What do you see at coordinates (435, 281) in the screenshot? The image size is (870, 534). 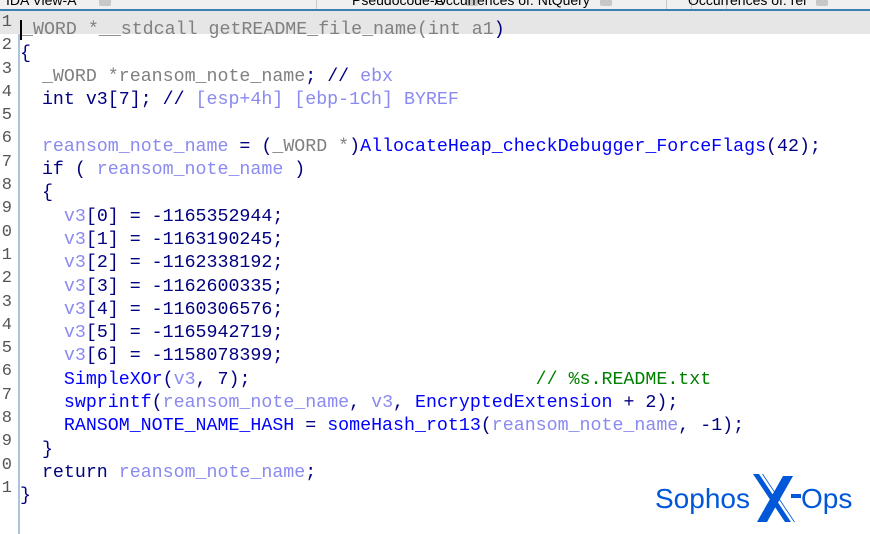 I see `code-line: 2 v3[3] = -1162600335;` at bounding box center [435, 281].